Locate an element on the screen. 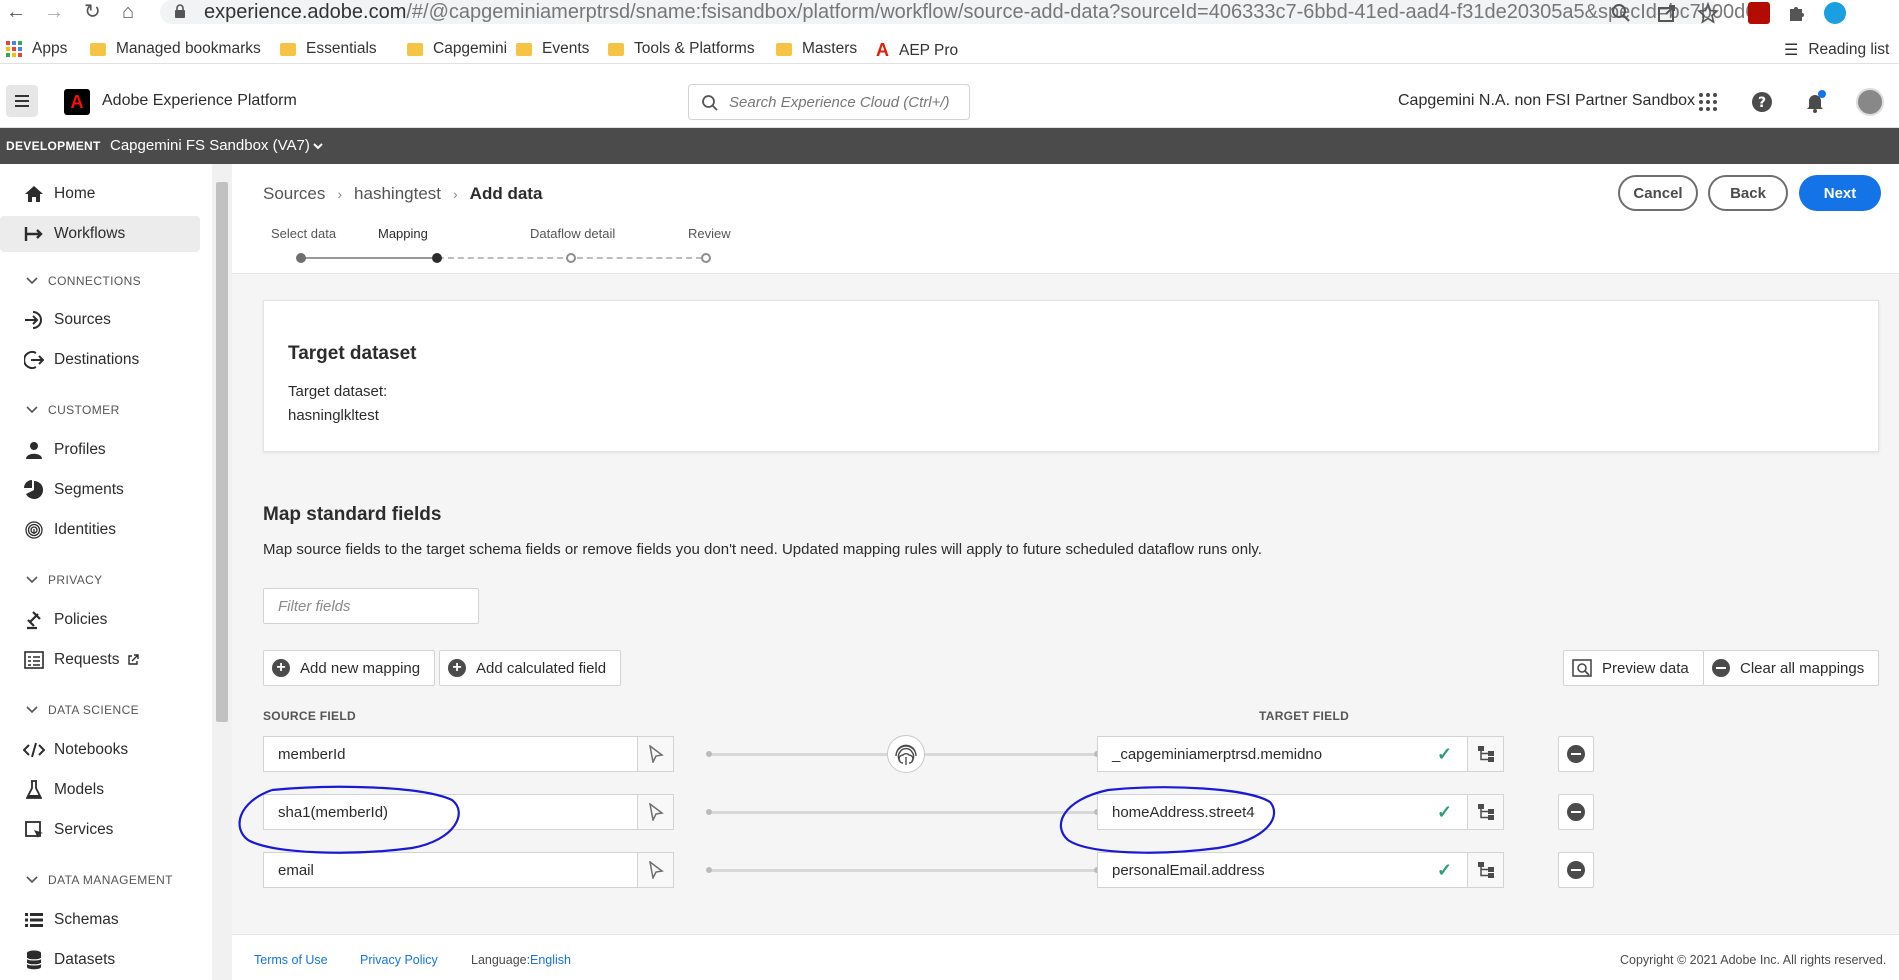  bookmark-managed: Managed bookmarks is located at coordinates (175, 49).